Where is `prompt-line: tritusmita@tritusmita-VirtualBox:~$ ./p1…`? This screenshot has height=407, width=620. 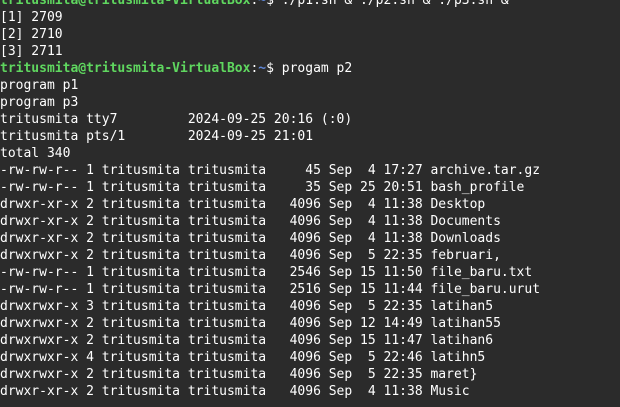 prompt-line: tritusmita@tritusmita-VirtualBox:~$ ./p1… is located at coordinates (310, 4).